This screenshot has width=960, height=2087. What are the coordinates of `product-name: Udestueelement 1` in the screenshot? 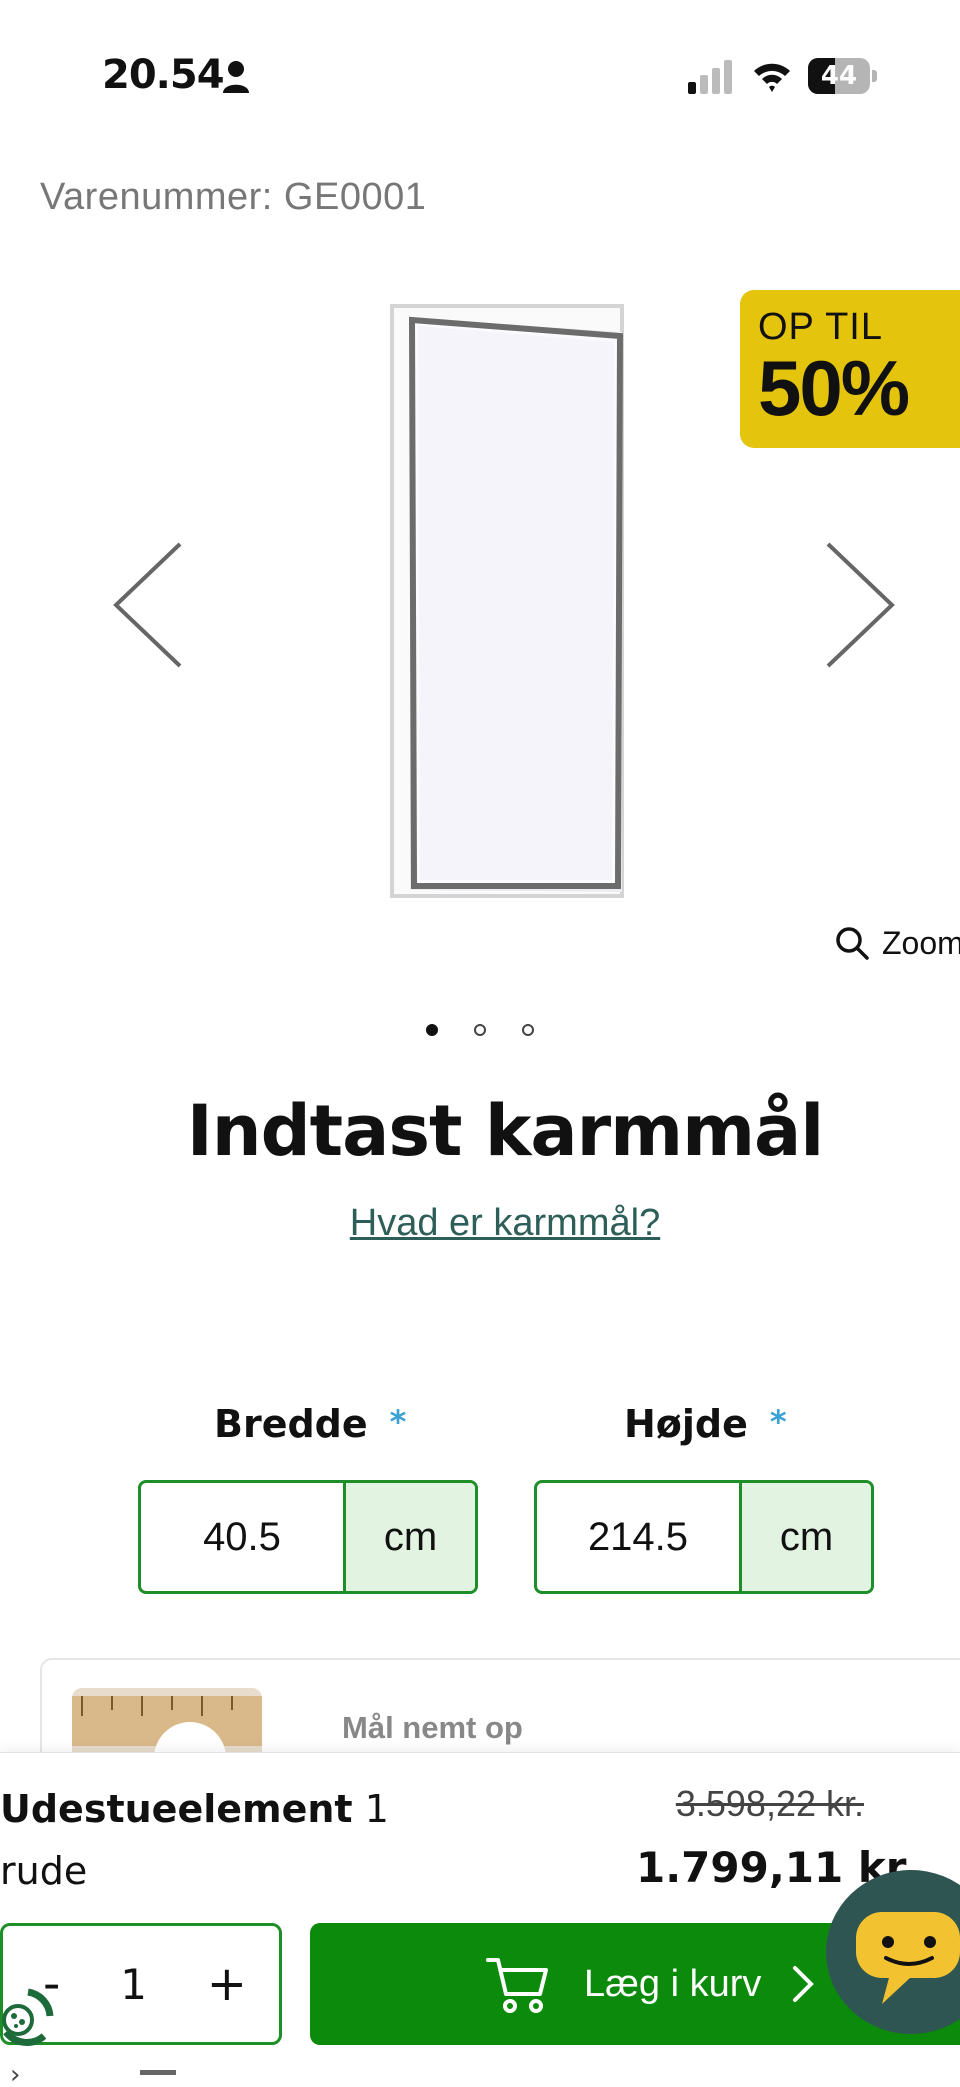 It's located at (194, 1809).